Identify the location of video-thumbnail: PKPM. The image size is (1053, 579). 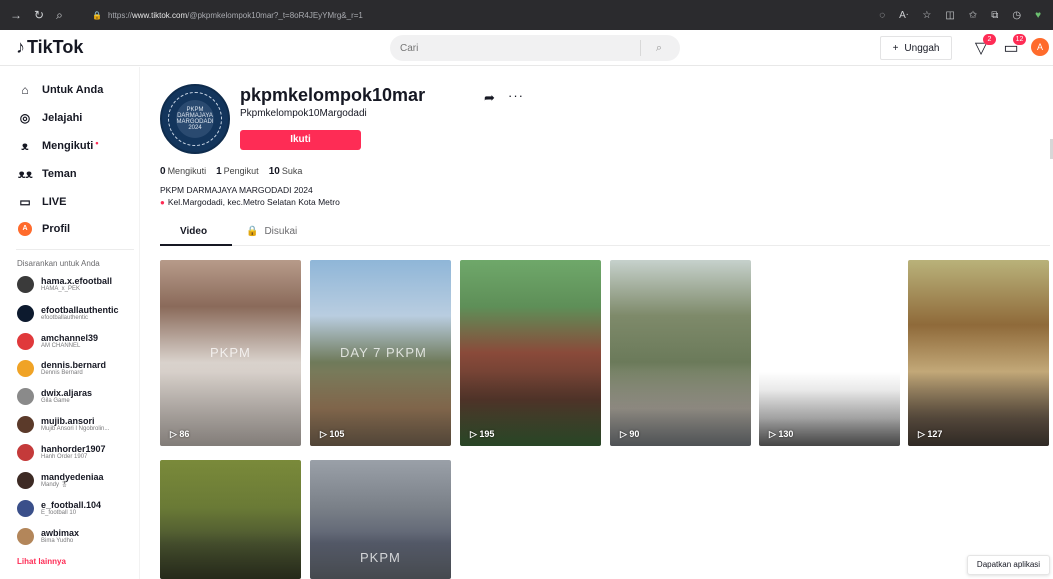
(380, 519).